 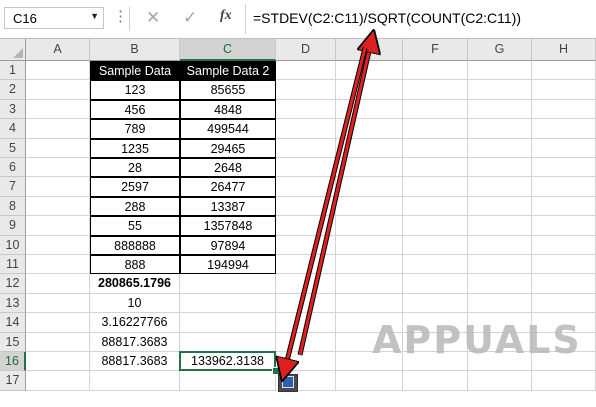 I want to click on cell-d8, so click(x=306, y=206).